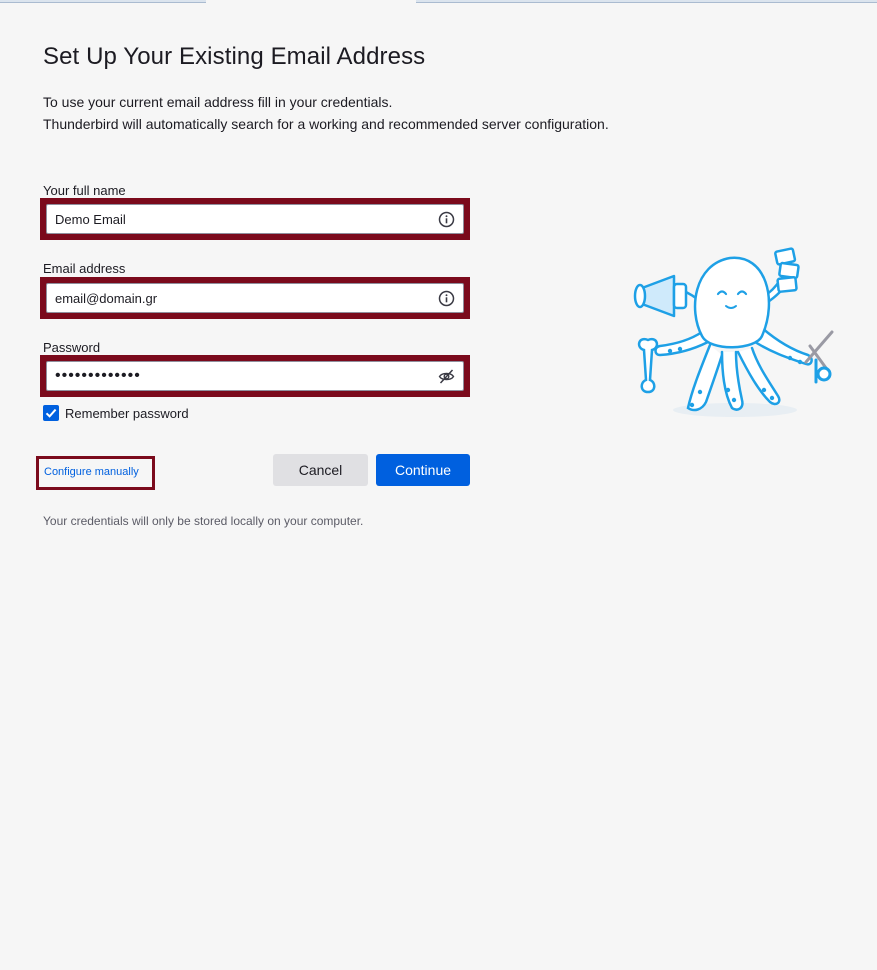 The image size is (877, 970). What do you see at coordinates (320, 470) in the screenshot?
I see `cancel-button: Cancel` at bounding box center [320, 470].